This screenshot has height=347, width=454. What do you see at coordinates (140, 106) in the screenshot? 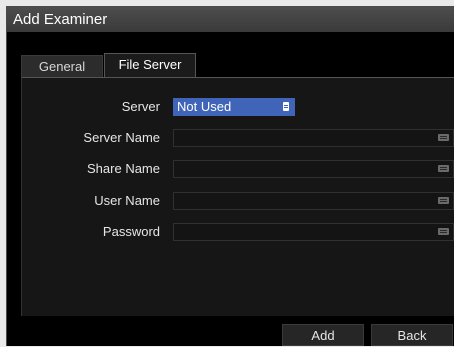
I see `server-label: Server` at bounding box center [140, 106].